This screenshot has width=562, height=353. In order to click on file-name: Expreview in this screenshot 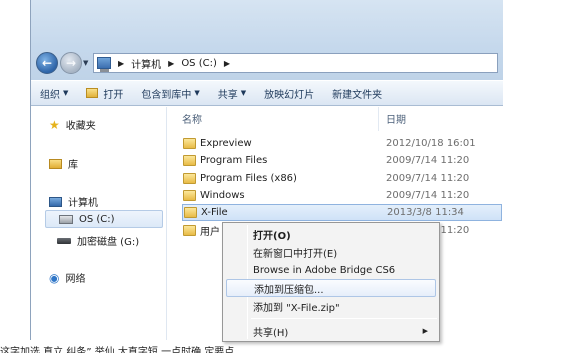, I will do `click(226, 143)`.